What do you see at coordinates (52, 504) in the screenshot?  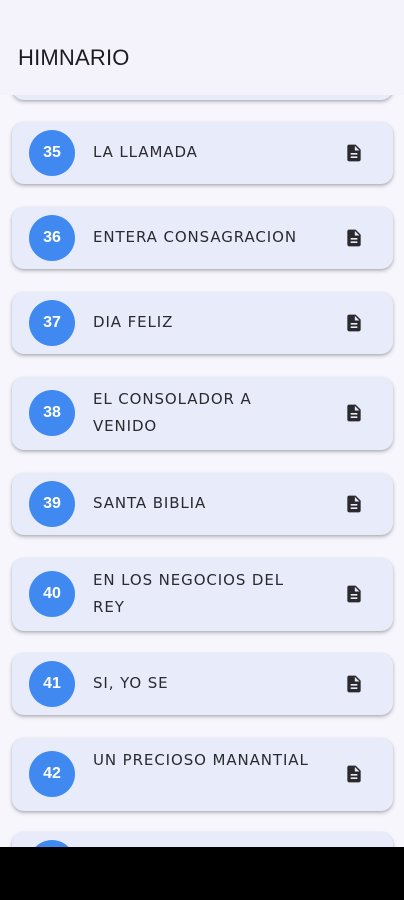 I see `hymn-number-badge: 39` at bounding box center [52, 504].